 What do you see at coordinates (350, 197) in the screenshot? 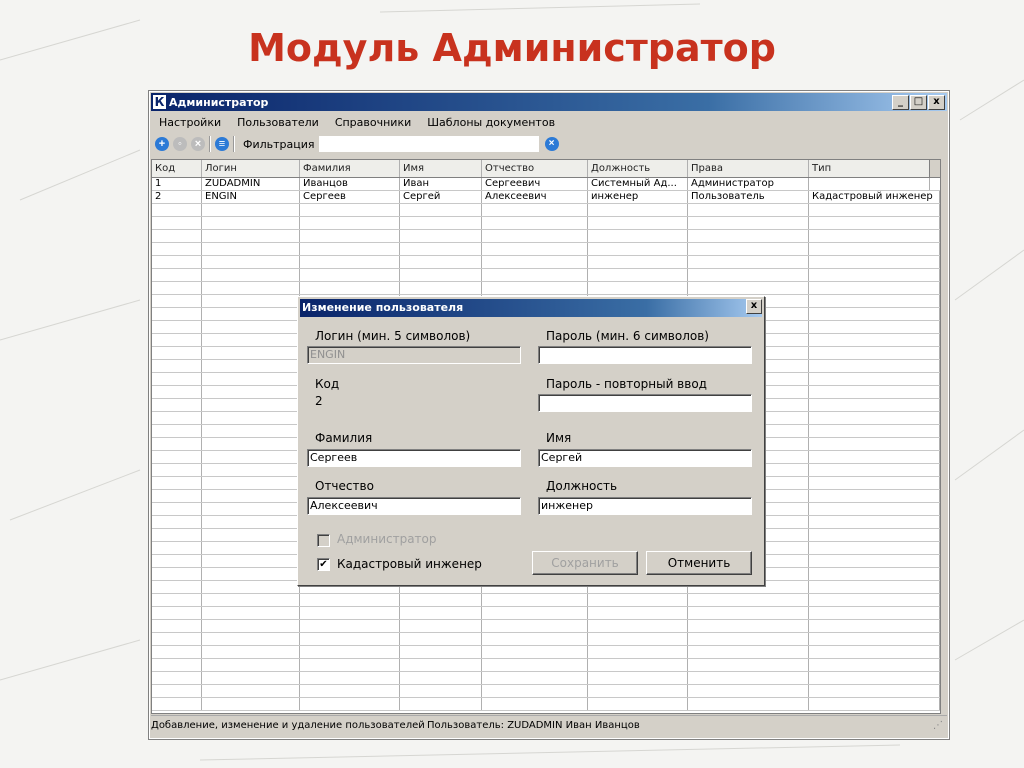
I see `cell-lastname: Сергеев` at bounding box center [350, 197].